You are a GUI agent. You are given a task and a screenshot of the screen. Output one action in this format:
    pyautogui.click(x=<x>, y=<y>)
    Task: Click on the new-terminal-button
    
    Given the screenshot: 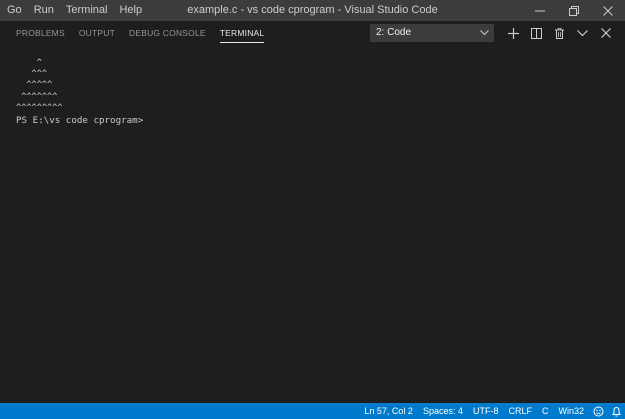 What is the action you would take?
    pyautogui.click(x=513, y=33)
    